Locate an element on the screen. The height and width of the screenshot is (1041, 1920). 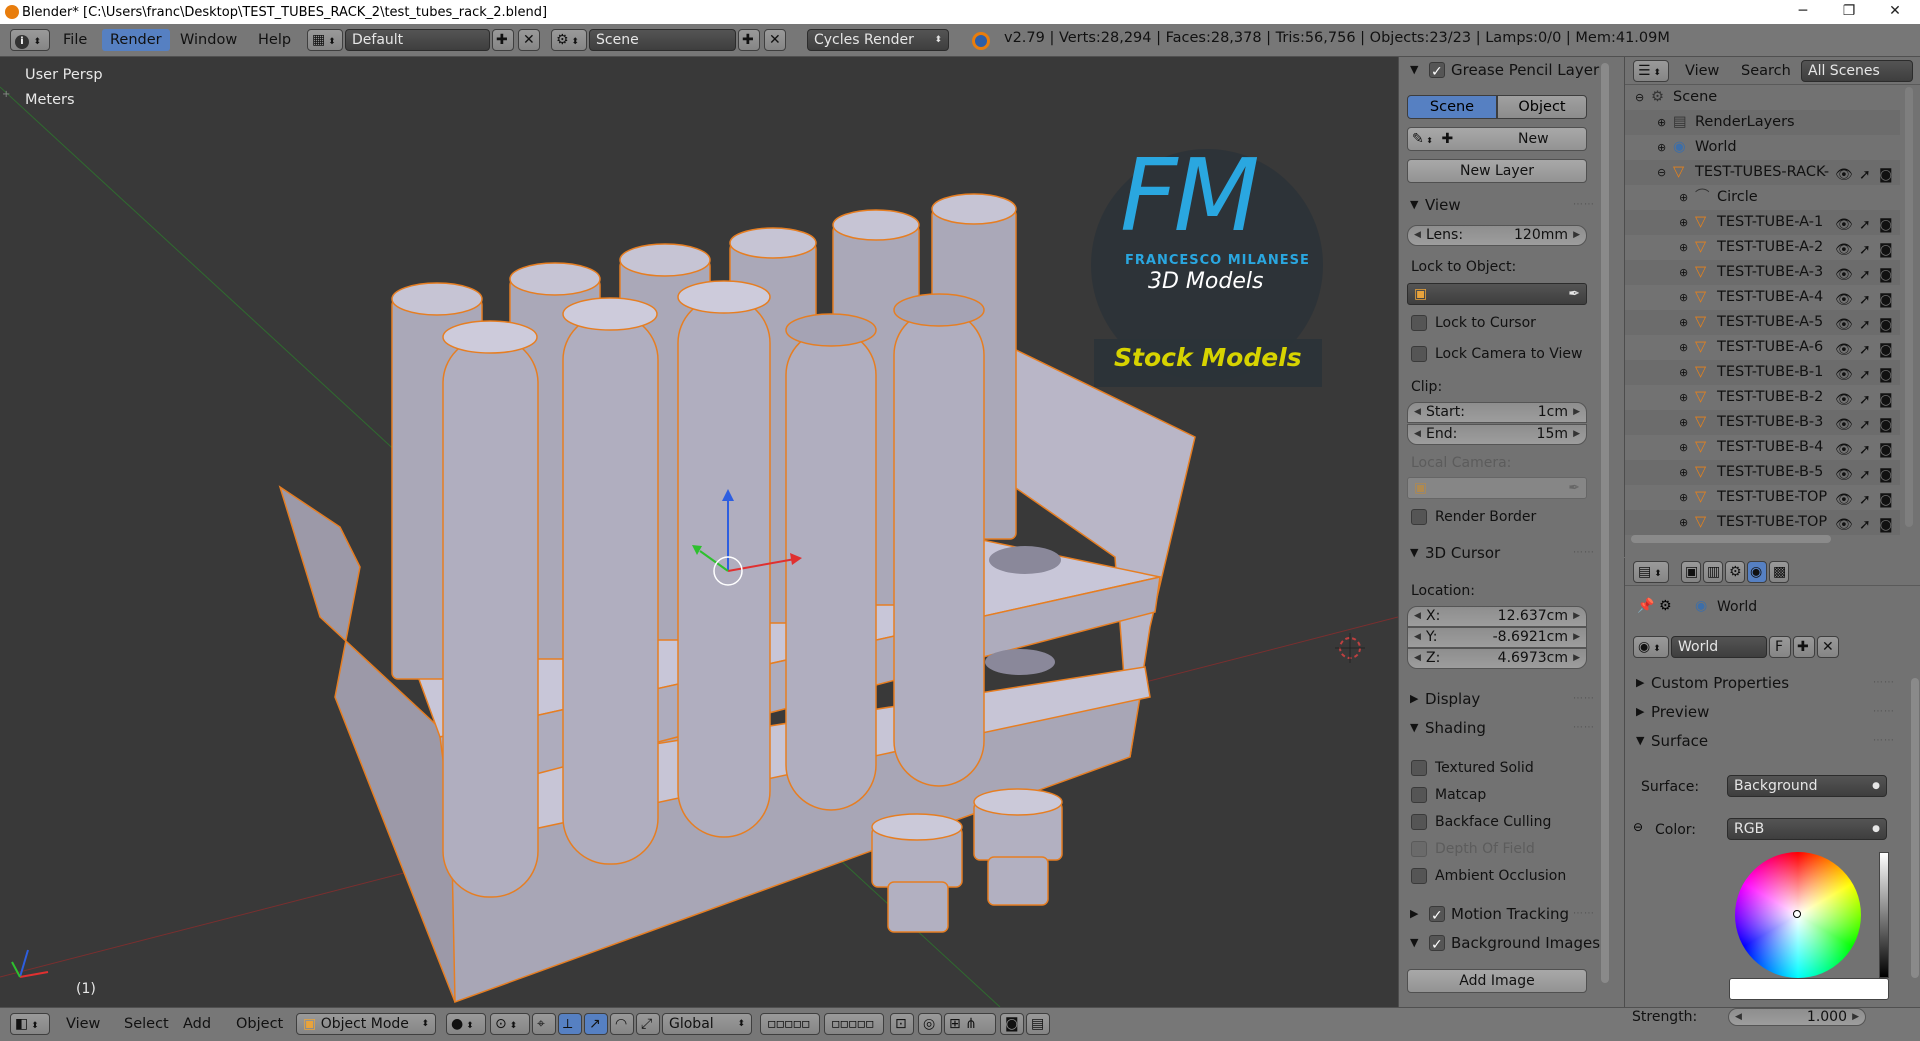
layers-grid-1: ▫▫▫▫▫ is located at coordinates (790, 1024).